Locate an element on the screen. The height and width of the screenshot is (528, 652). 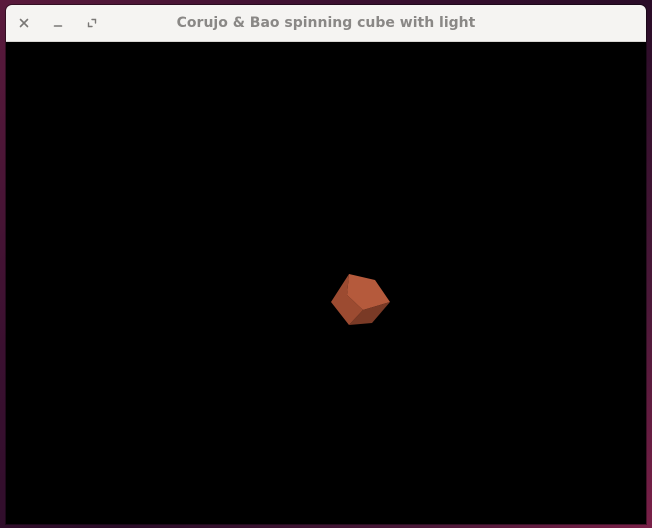
maximize-icon is located at coordinates (92, 23).